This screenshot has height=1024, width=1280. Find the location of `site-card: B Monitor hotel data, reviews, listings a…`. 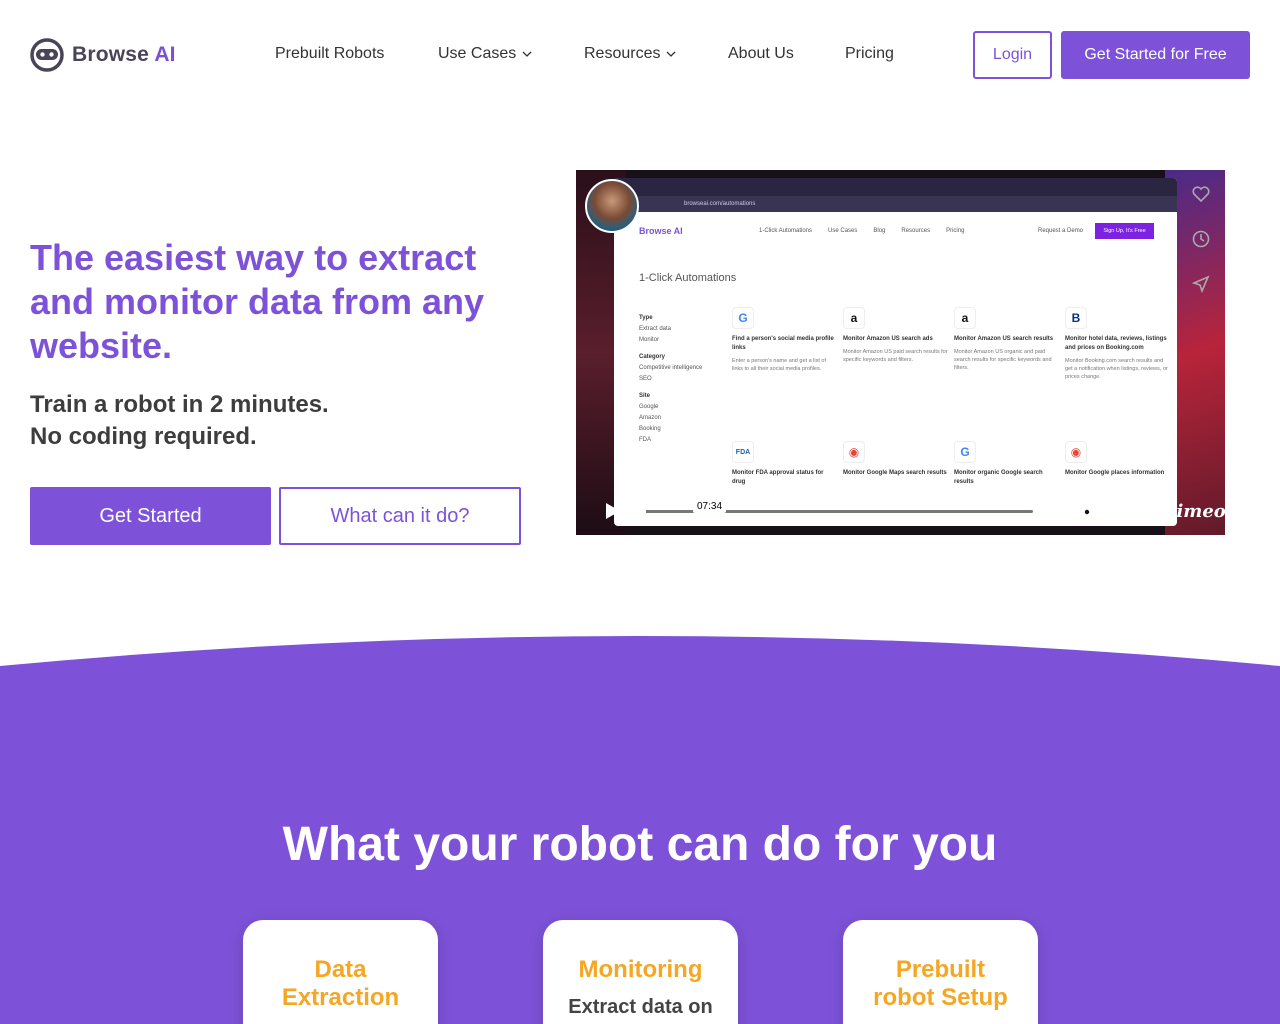

site-card: B Monitor hotel data, reviews, listings a… is located at coordinates (1117, 367).